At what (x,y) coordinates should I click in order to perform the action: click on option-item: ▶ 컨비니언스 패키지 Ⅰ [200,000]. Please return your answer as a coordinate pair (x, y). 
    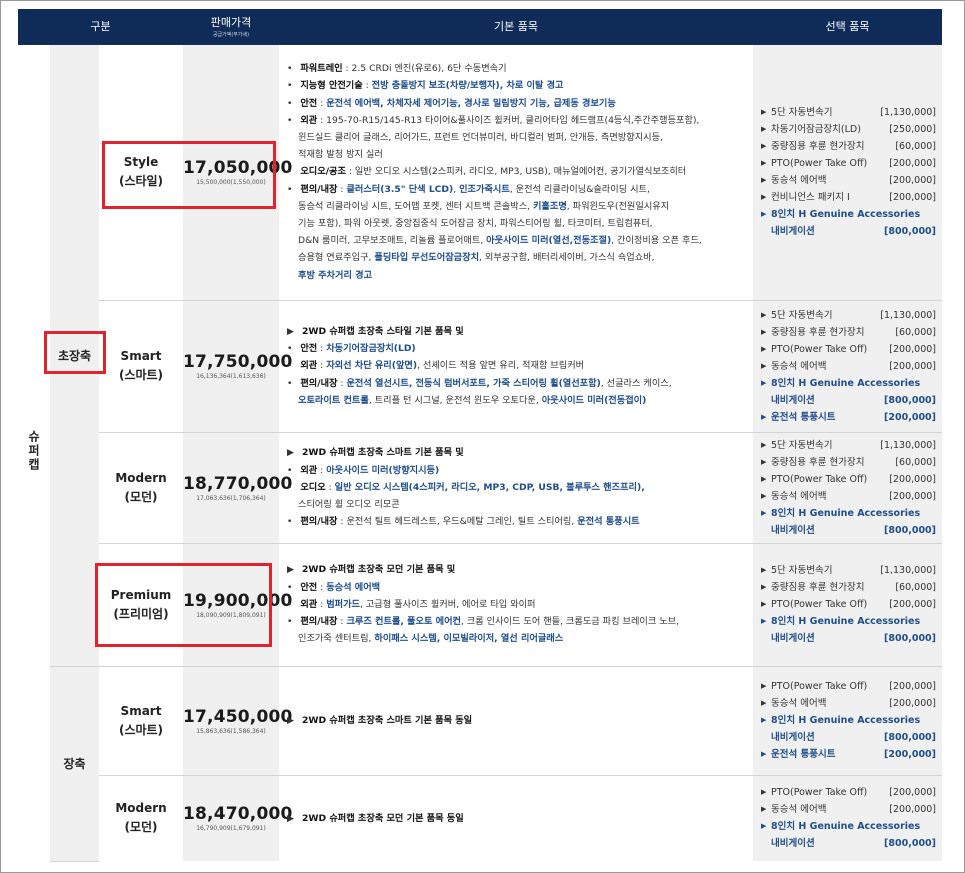
    Looking at the image, I should click on (848, 197).